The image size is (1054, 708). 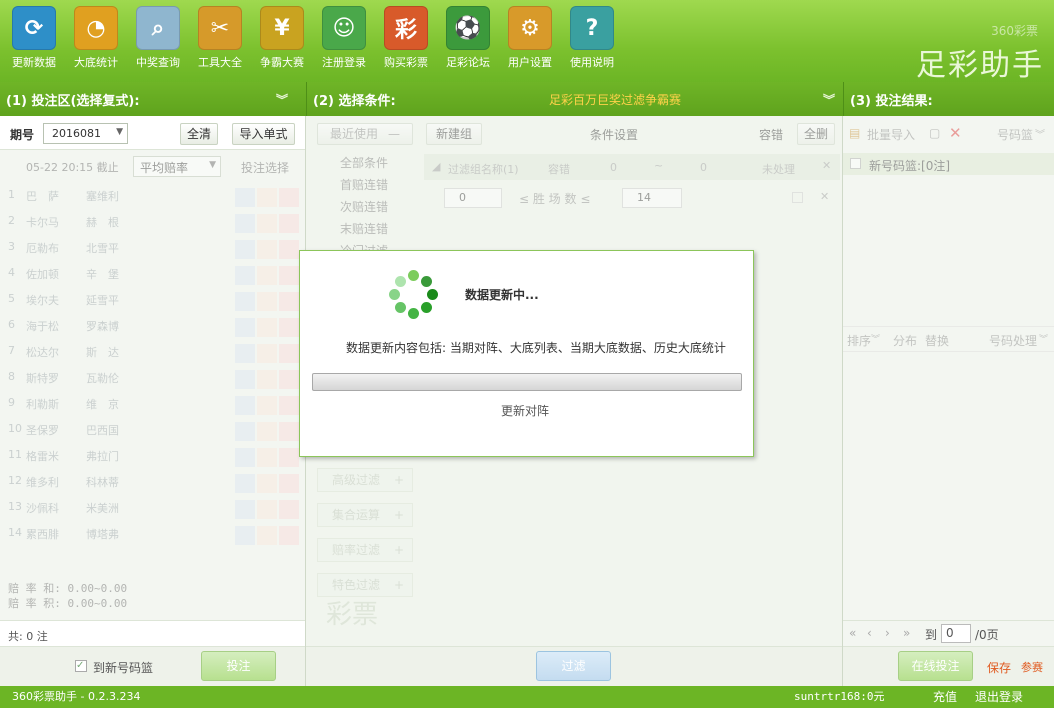 I want to click on toolbar-user-button: ☺ 注册登录, so click(x=344, y=38).